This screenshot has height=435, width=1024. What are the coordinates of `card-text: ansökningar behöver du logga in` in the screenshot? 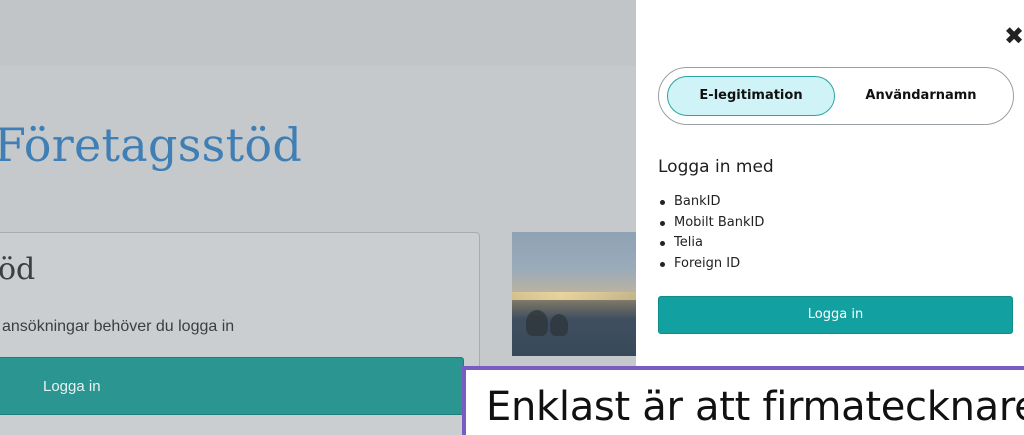 It's located at (118, 326).